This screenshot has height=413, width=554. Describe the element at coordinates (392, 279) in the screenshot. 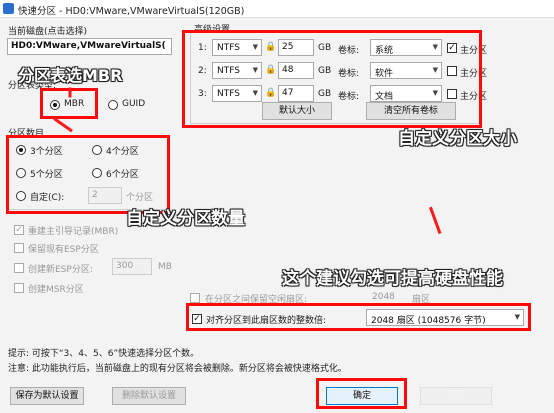

I see `annotation-align: 这个建议勾选可提高硬盘性能` at that location.